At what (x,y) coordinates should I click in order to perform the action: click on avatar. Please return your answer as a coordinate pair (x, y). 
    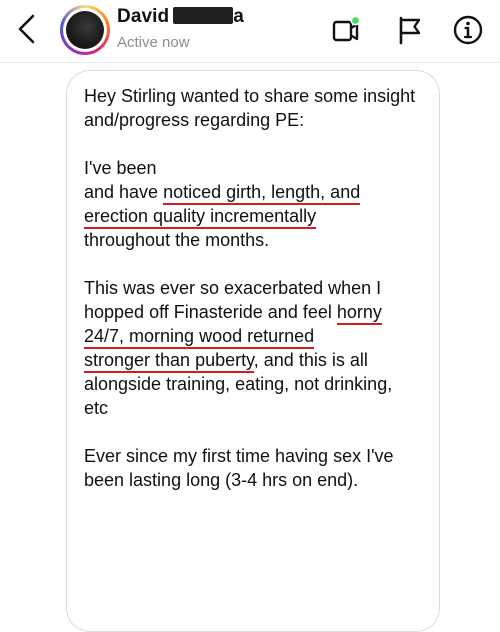
    Looking at the image, I should click on (85, 30).